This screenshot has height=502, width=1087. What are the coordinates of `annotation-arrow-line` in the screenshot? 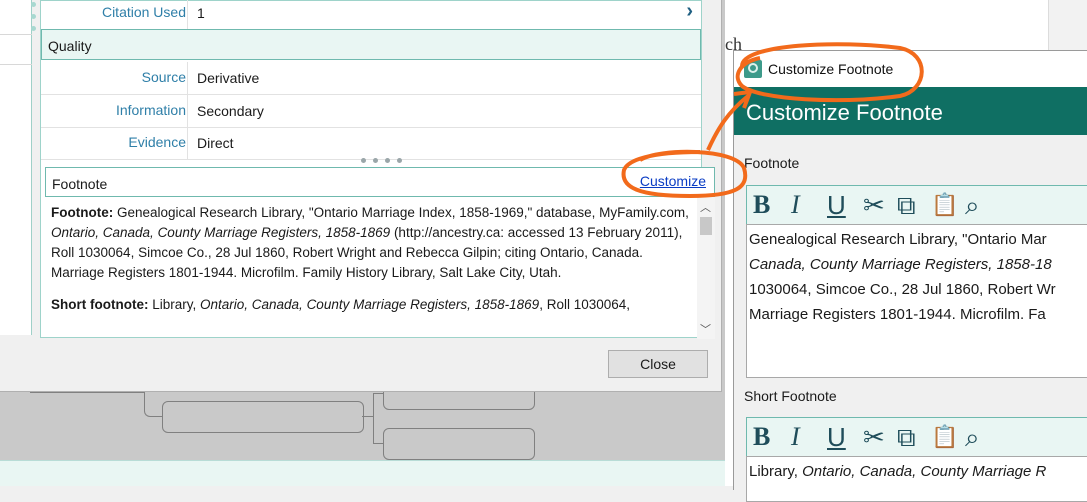 It's located at (728, 122).